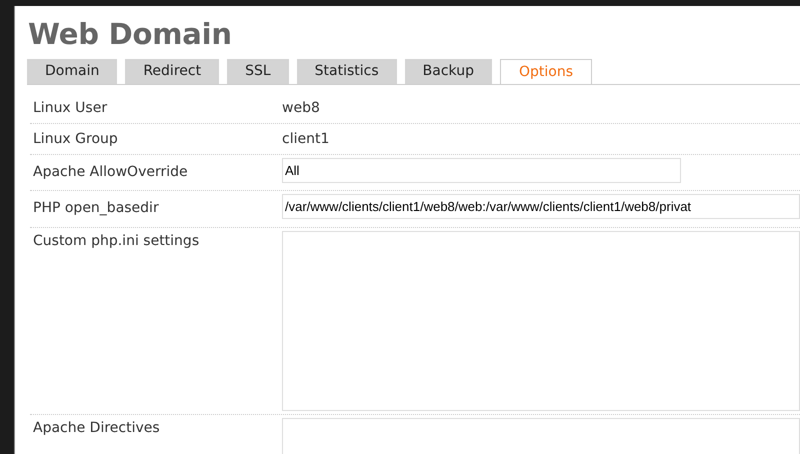  Describe the element at coordinates (541, 436) in the screenshot. I see `text-area` at that location.